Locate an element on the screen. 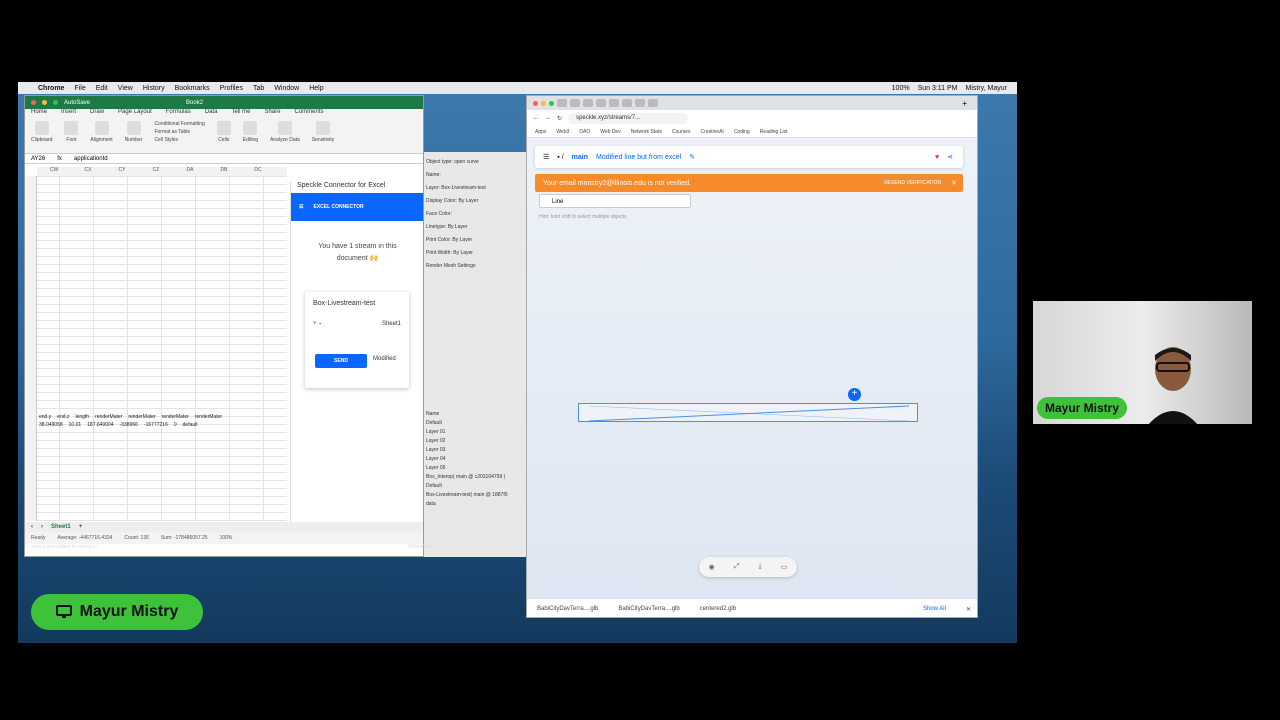 The height and width of the screenshot is (720, 1280). cell: end.y is located at coordinates (45, 417).